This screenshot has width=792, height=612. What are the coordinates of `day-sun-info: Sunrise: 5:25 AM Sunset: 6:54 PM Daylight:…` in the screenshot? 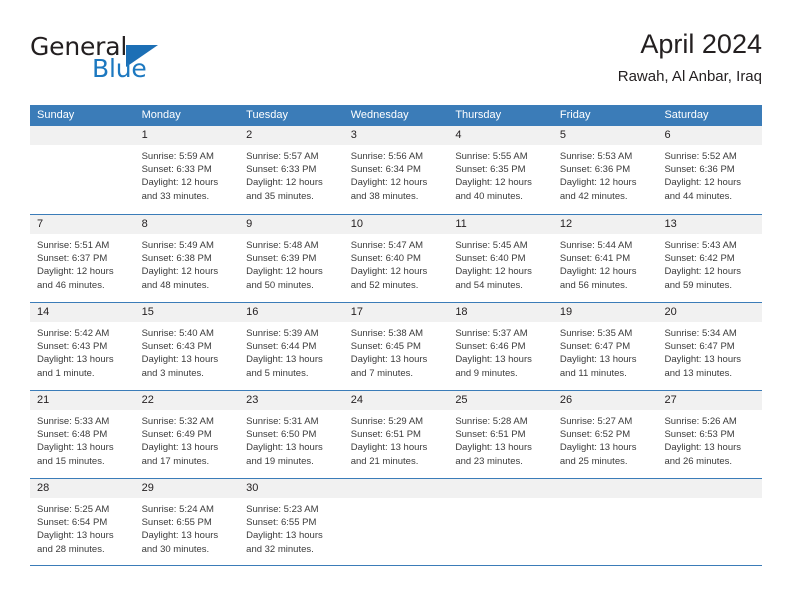 It's located at (82, 527).